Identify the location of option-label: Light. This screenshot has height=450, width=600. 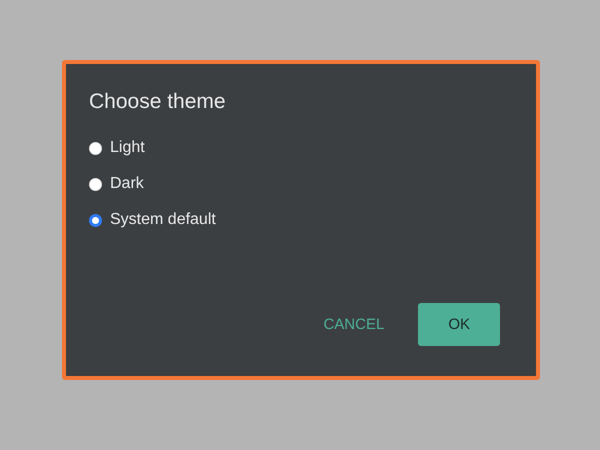
(127, 148).